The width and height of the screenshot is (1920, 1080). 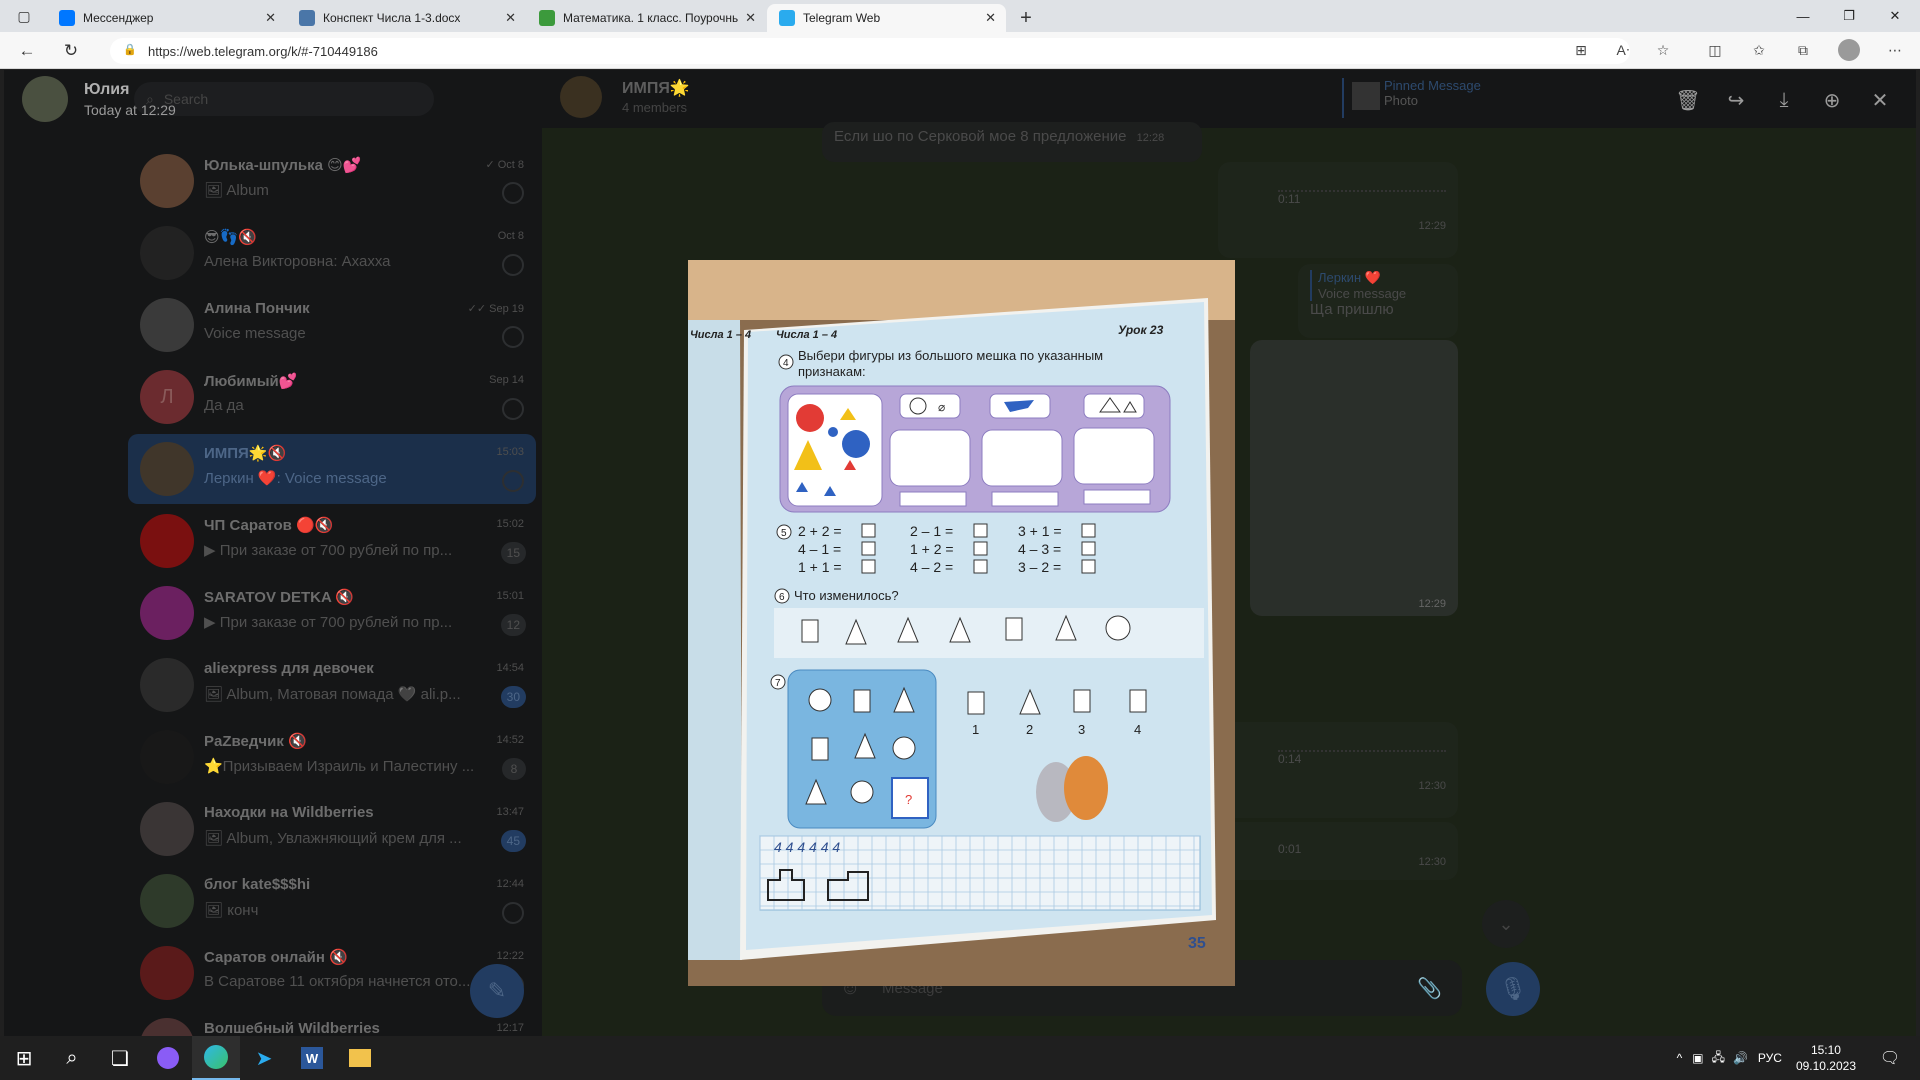 I want to click on tab-actions-icon: ▢, so click(x=24, y=16).